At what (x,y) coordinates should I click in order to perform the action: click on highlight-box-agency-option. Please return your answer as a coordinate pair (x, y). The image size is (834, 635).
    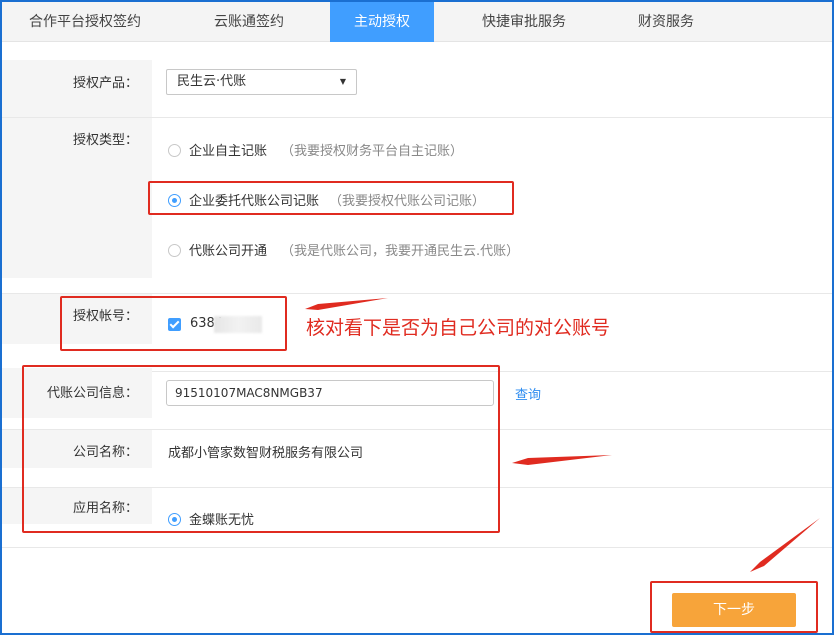
    Looking at the image, I should click on (331, 198).